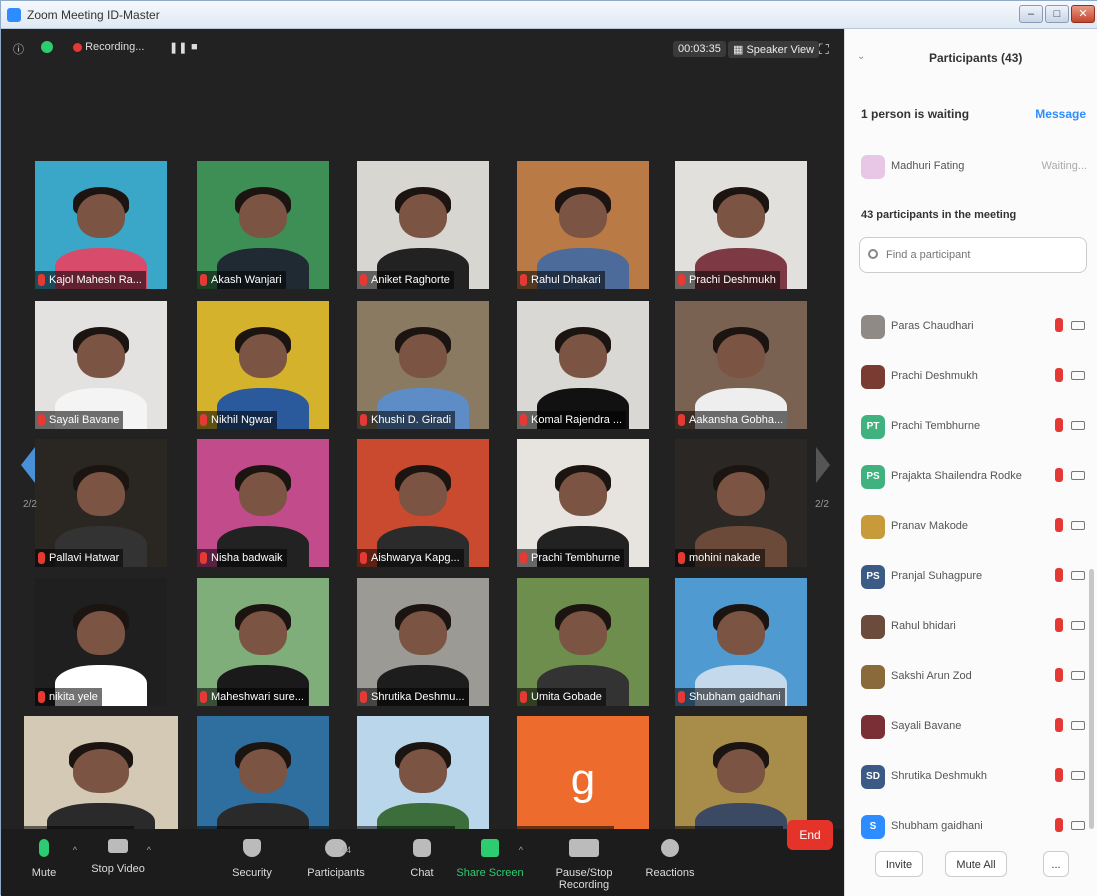 This screenshot has width=1097, height=896. Describe the element at coordinates (774, 49) in the screenshot. I see `speaker-view-button: ▦ Speaker View` at that location.